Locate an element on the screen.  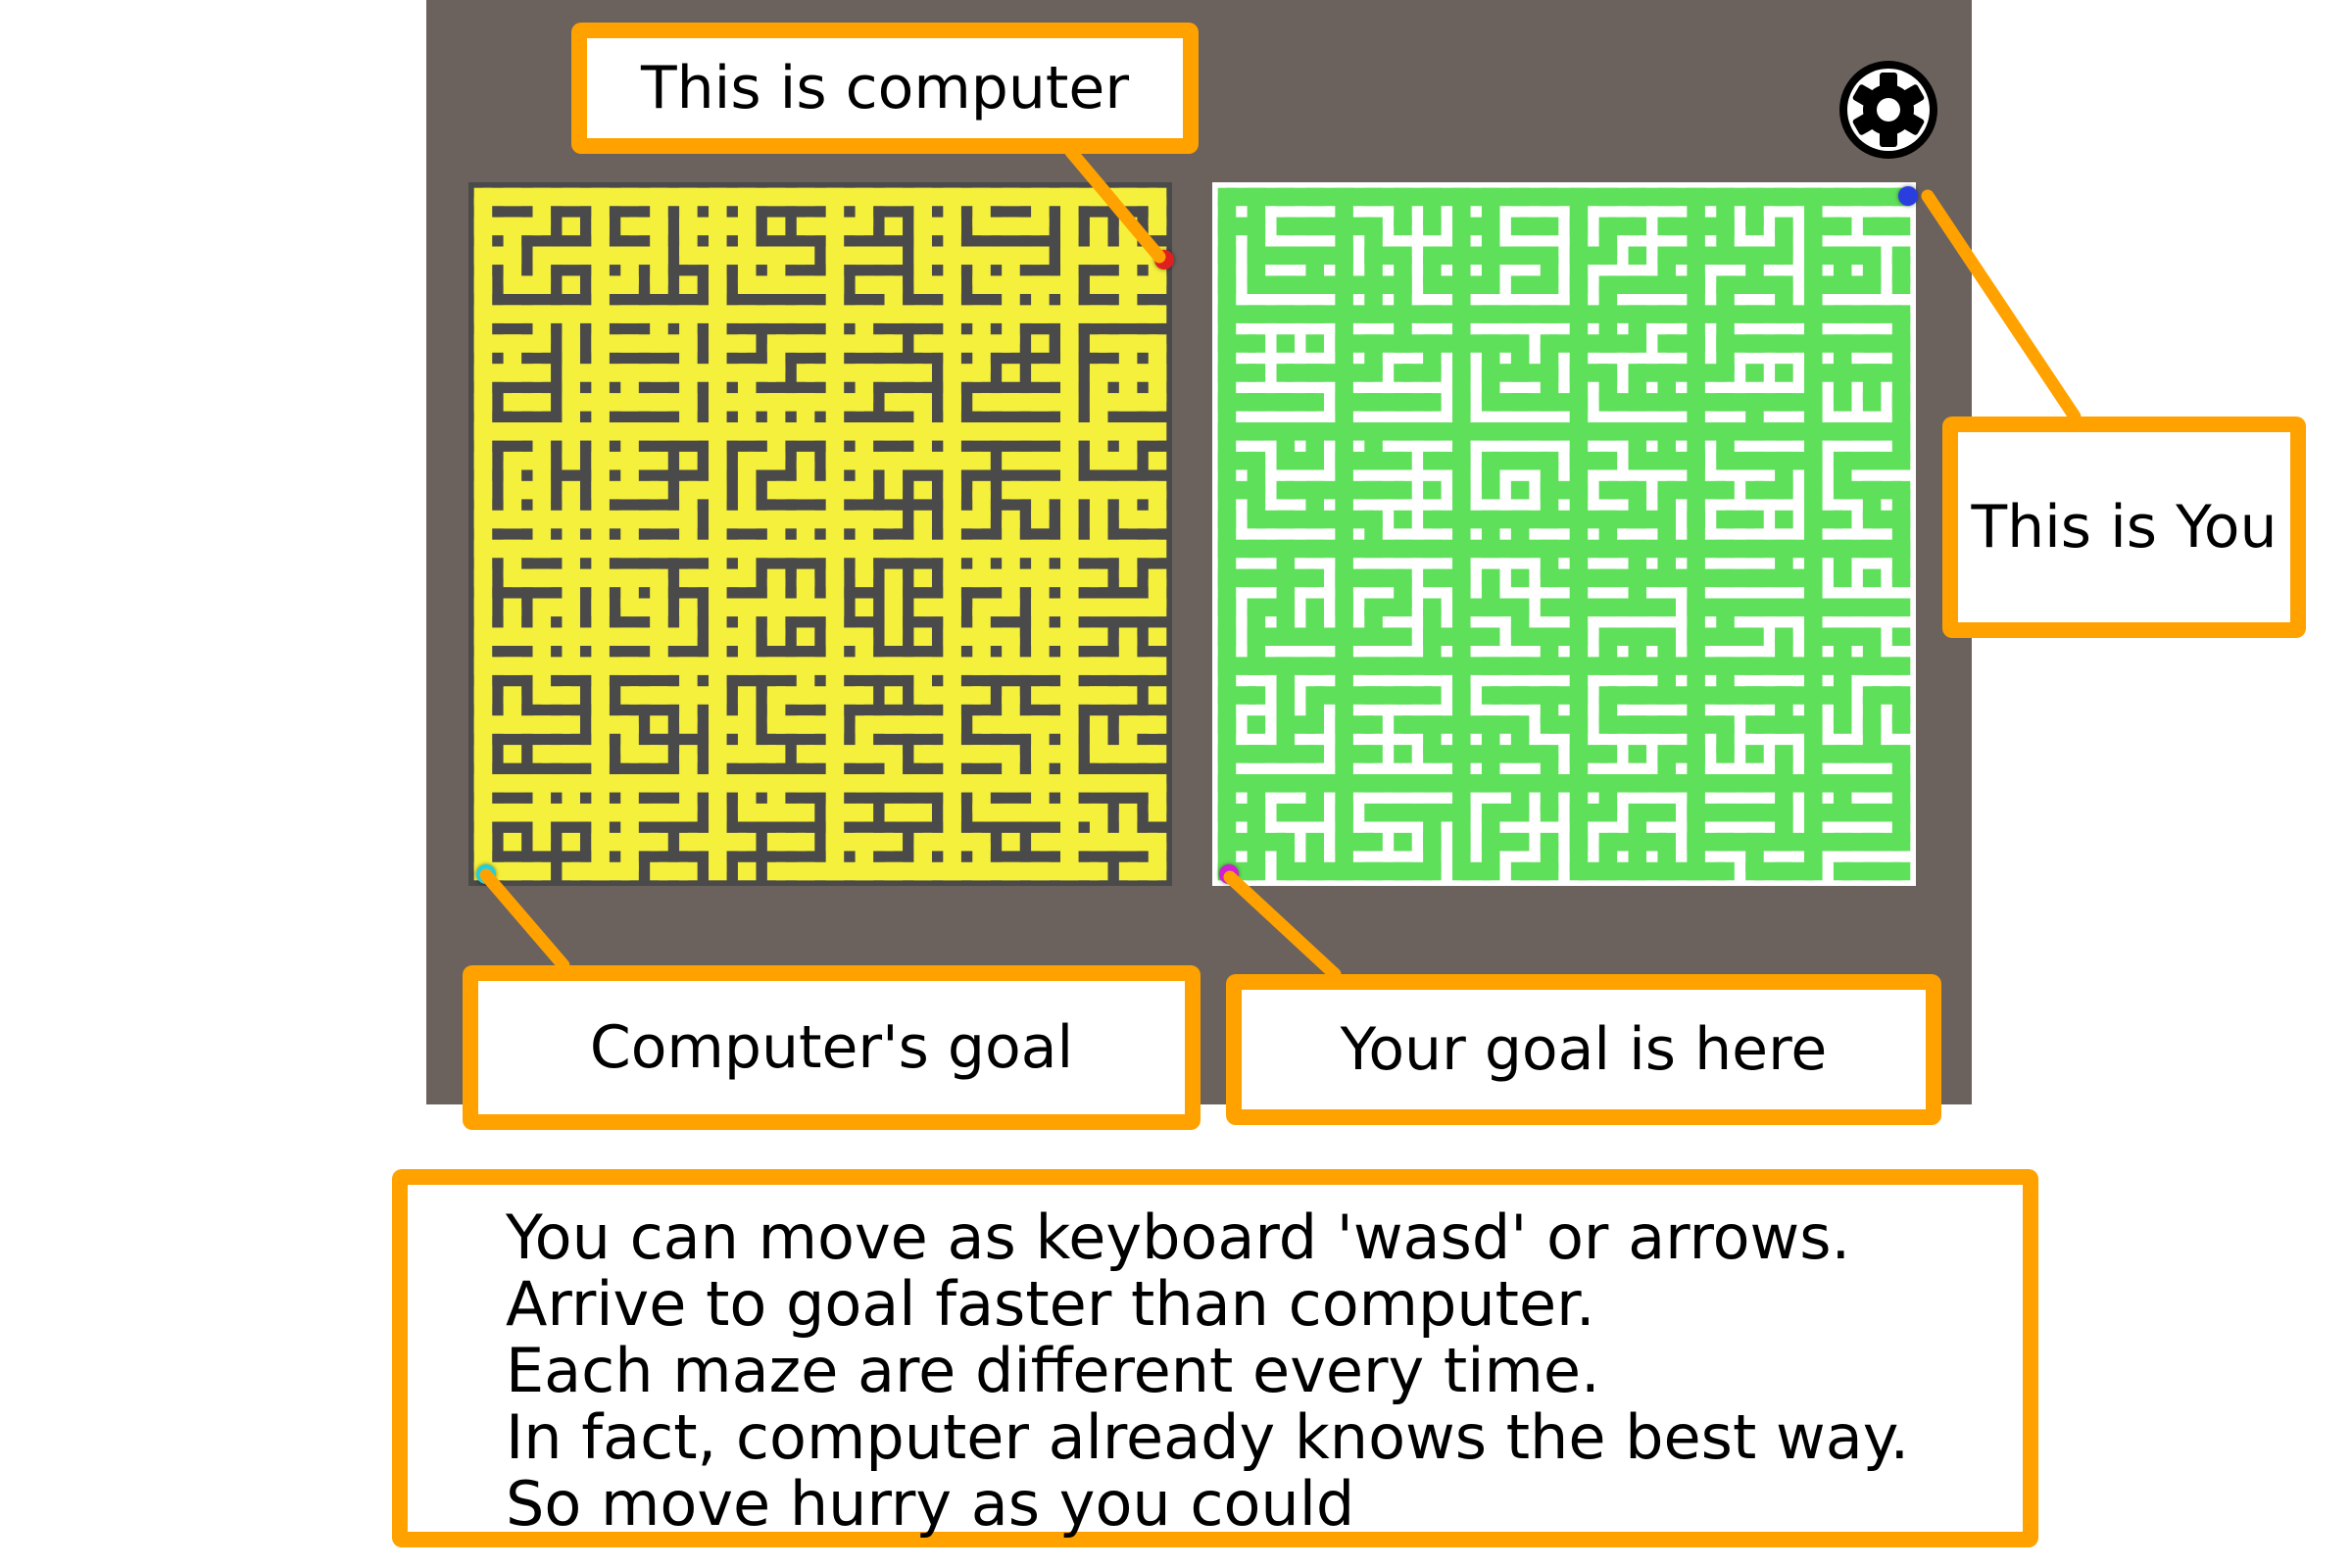
callout-you-text: This is You is located at coordinates (2124, 527).